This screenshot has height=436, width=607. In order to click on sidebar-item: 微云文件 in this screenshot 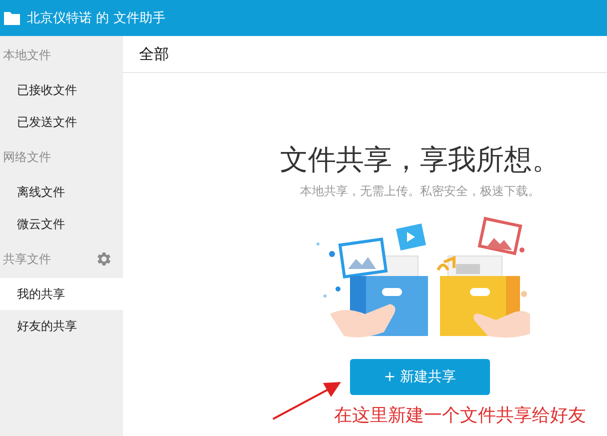, I will do `click(61, 224)`.